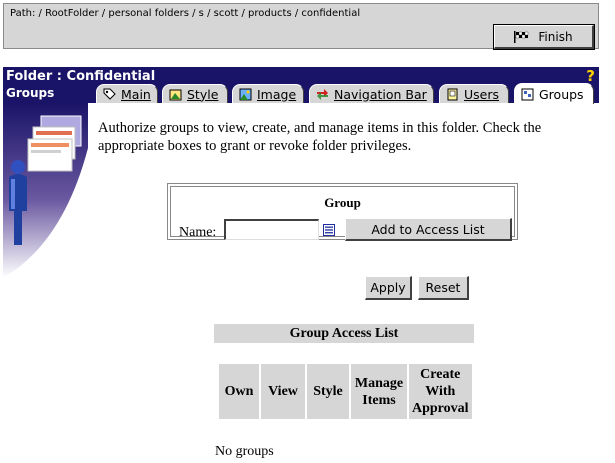  I want to click on finish-button: Finish, so click(544, 37).